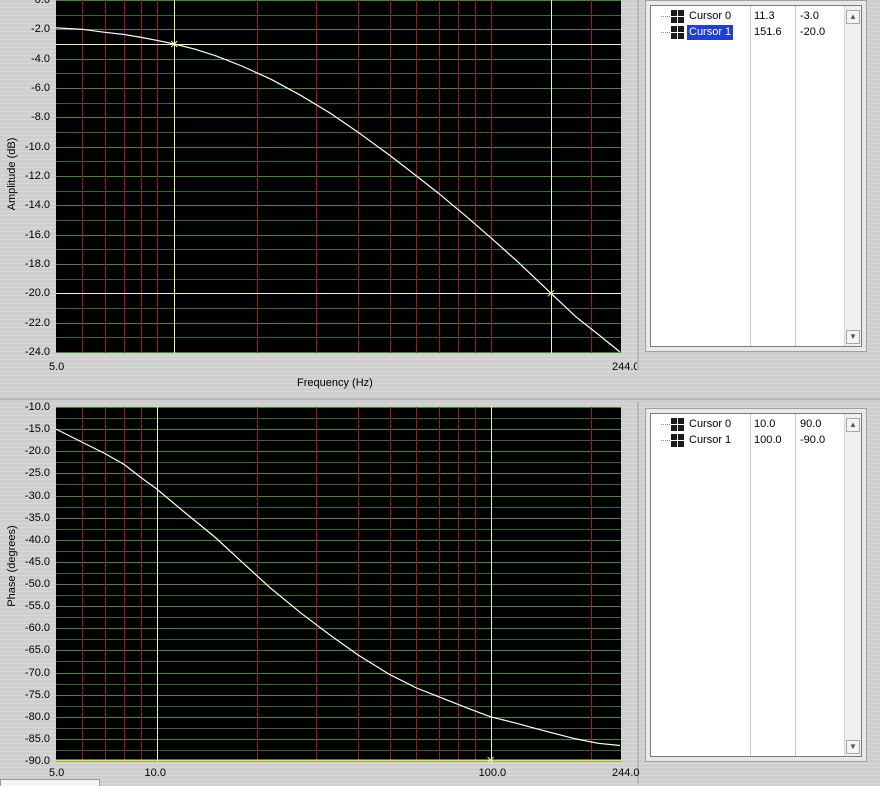 This screenshot has width=880, height=786. Describe the element at coordinates (40, 117) in the screenshot. I see `y-tick-label: -8.0` at that location.